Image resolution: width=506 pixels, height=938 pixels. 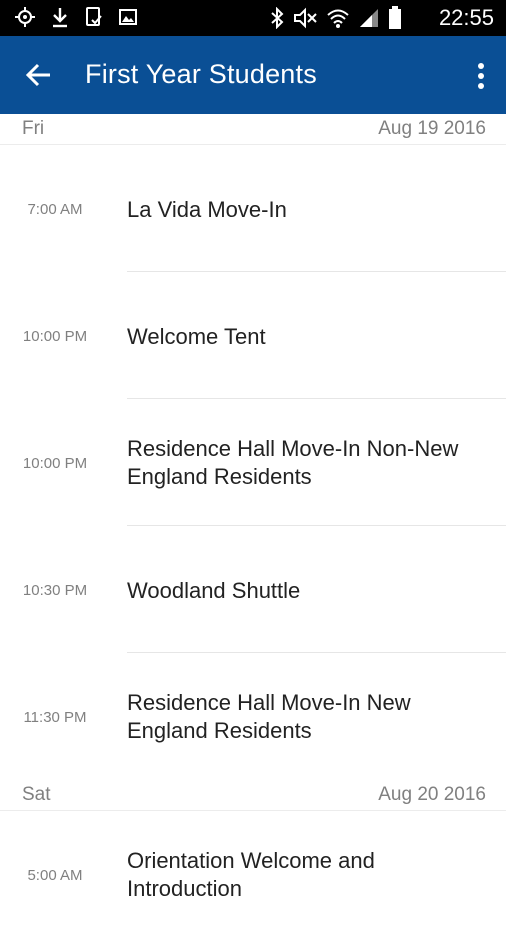 What do you see at coordinates (432, 794) in the screenshot?
I see `day-date: Aug 20 2016` at bounding box center [432, 794].